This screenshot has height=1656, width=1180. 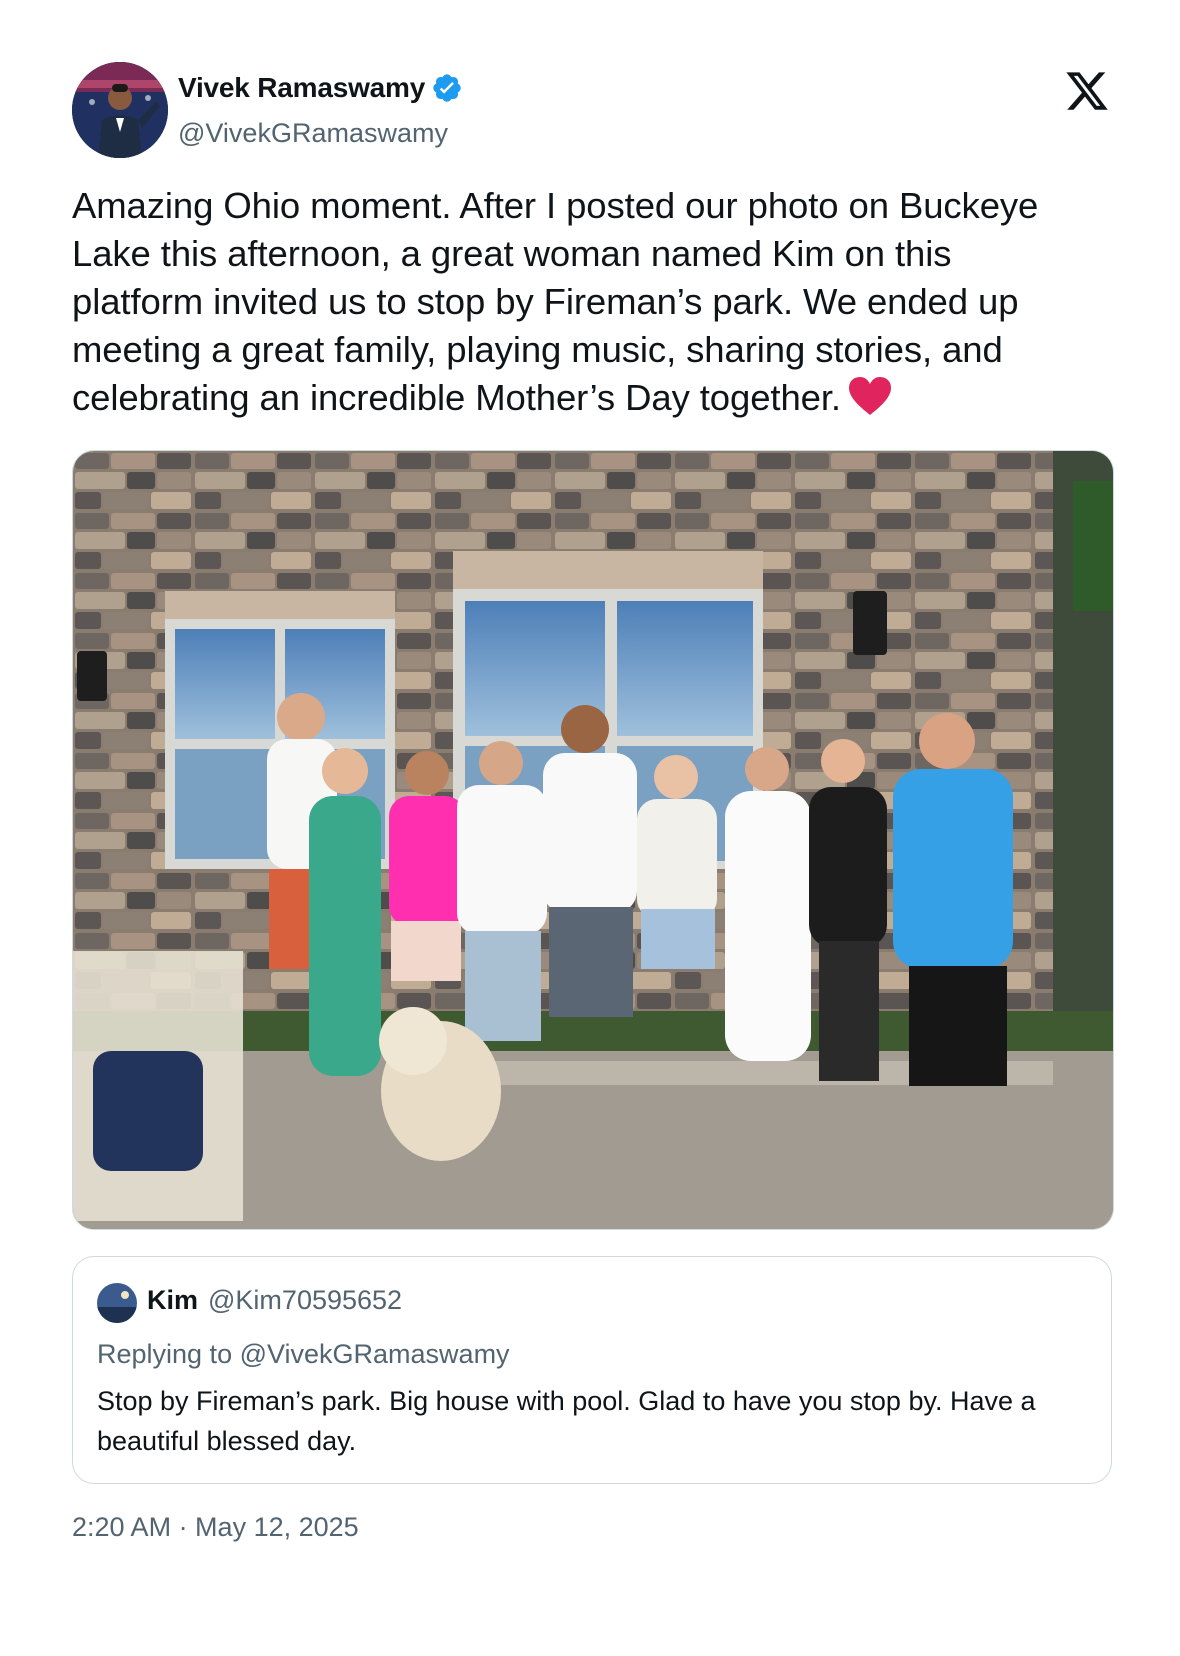 I want to click on author-avatar, so click(x=120, y=110).